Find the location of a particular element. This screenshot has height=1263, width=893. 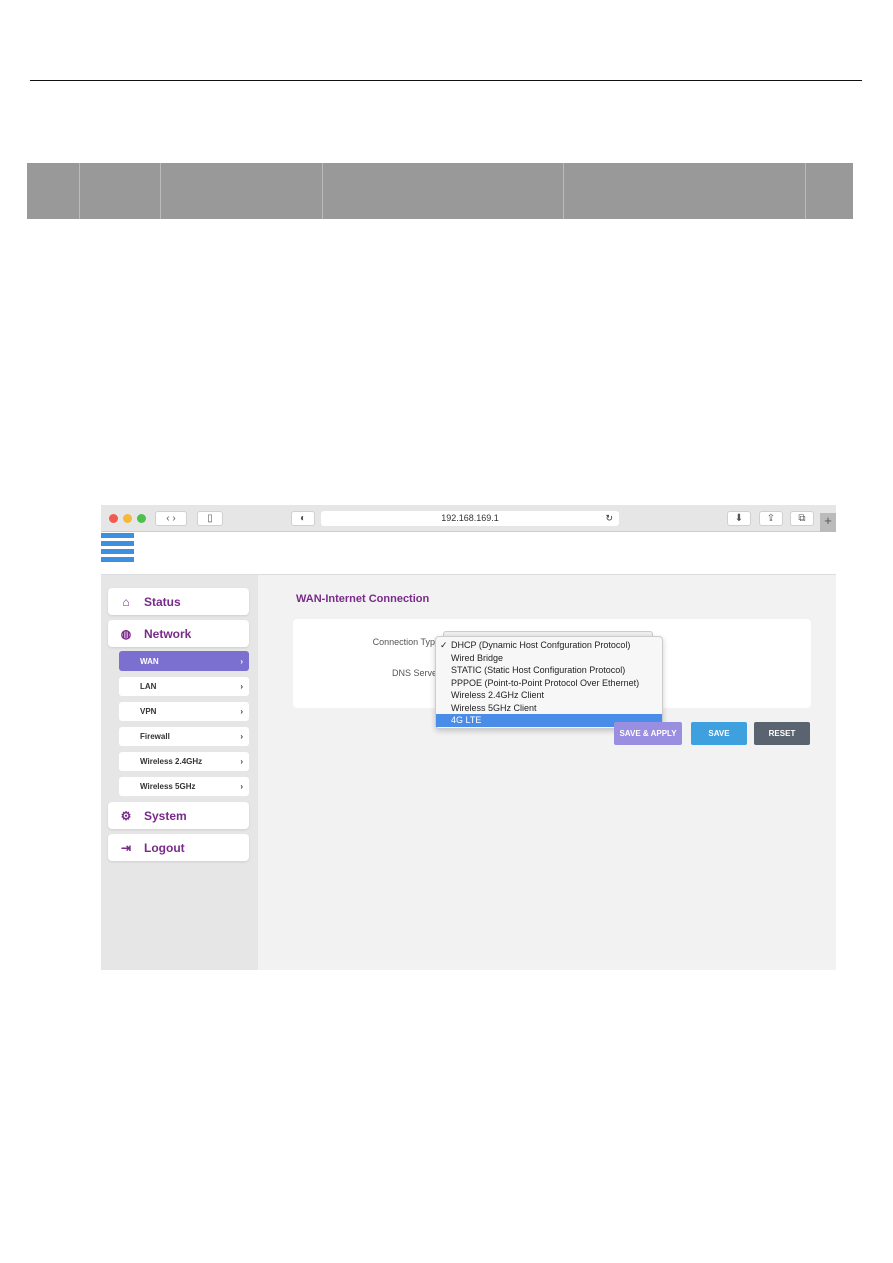

sidebar-item-network: ◍ Network is located at coordinates (178, 633).